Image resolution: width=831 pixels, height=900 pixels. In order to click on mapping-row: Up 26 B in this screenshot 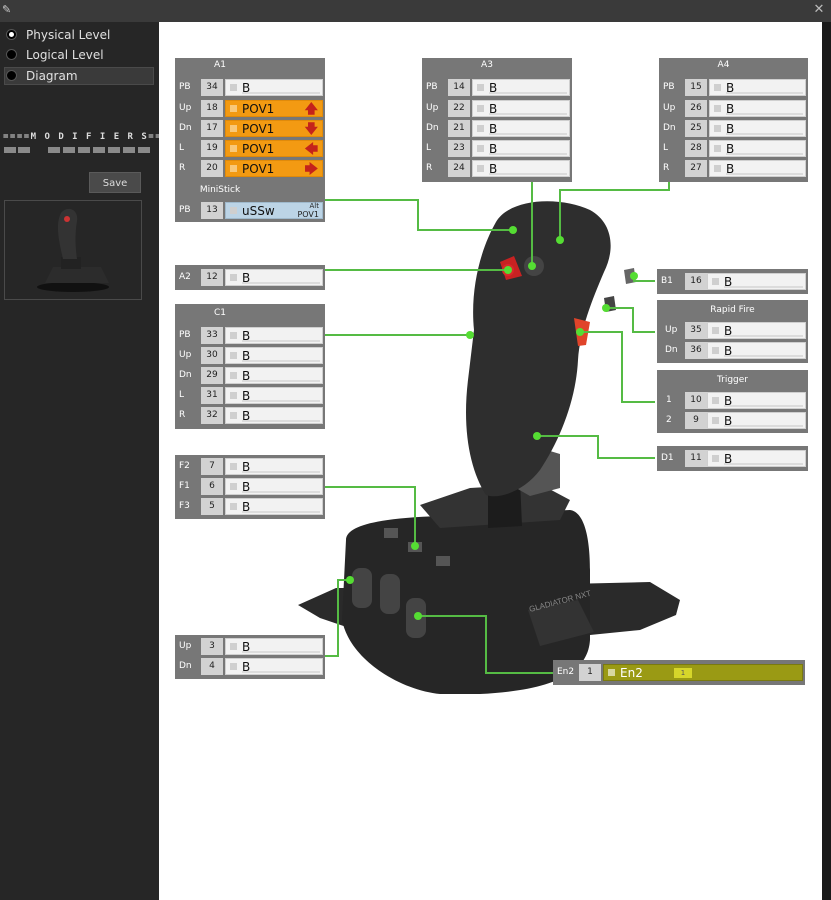, I will do `click(733, 109)`.